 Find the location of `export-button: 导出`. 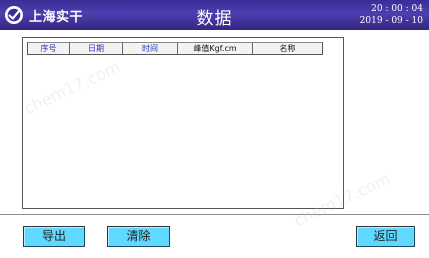

export-button: 导出 is located at coordinates (54, 236).